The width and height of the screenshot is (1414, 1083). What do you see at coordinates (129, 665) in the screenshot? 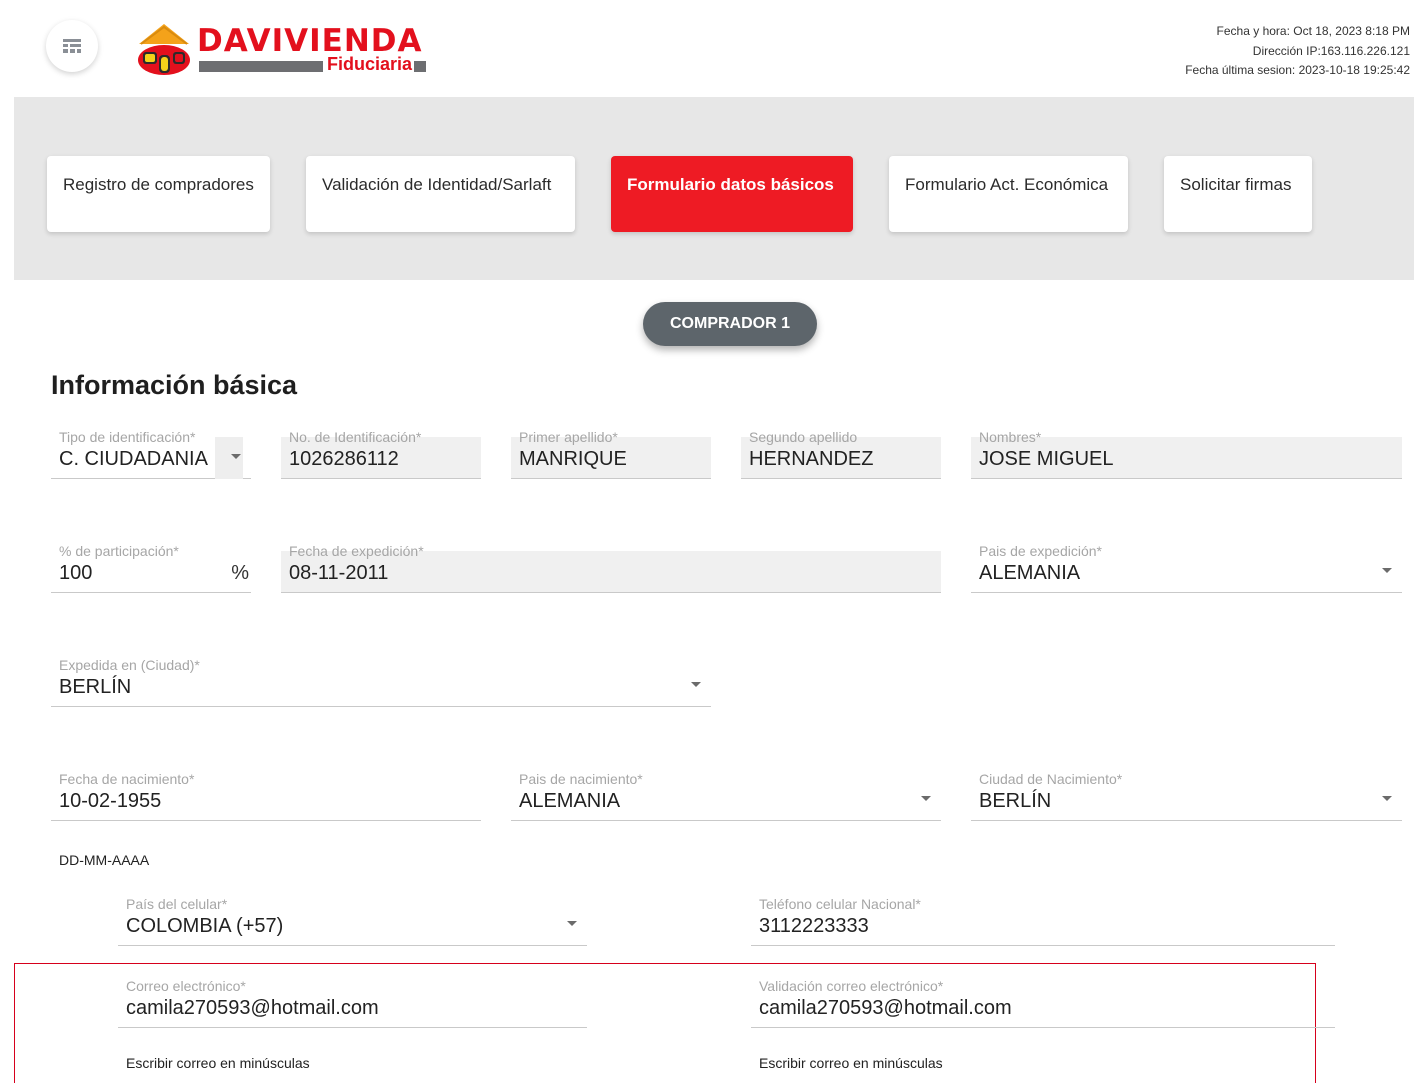
I see `field-label: Expedida en (Ciudad)*` at bounding box center [129, 665].